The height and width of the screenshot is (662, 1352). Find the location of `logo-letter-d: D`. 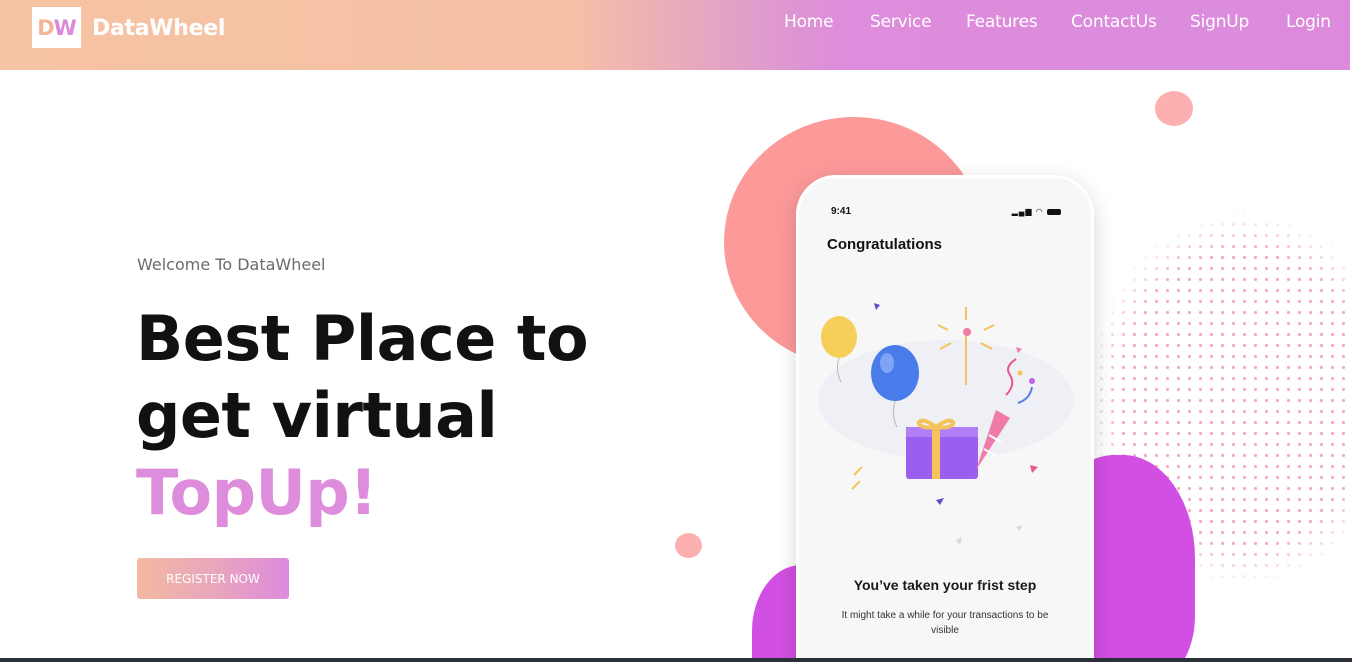

logo-letter-d: D is located at coordinates (45, 27).